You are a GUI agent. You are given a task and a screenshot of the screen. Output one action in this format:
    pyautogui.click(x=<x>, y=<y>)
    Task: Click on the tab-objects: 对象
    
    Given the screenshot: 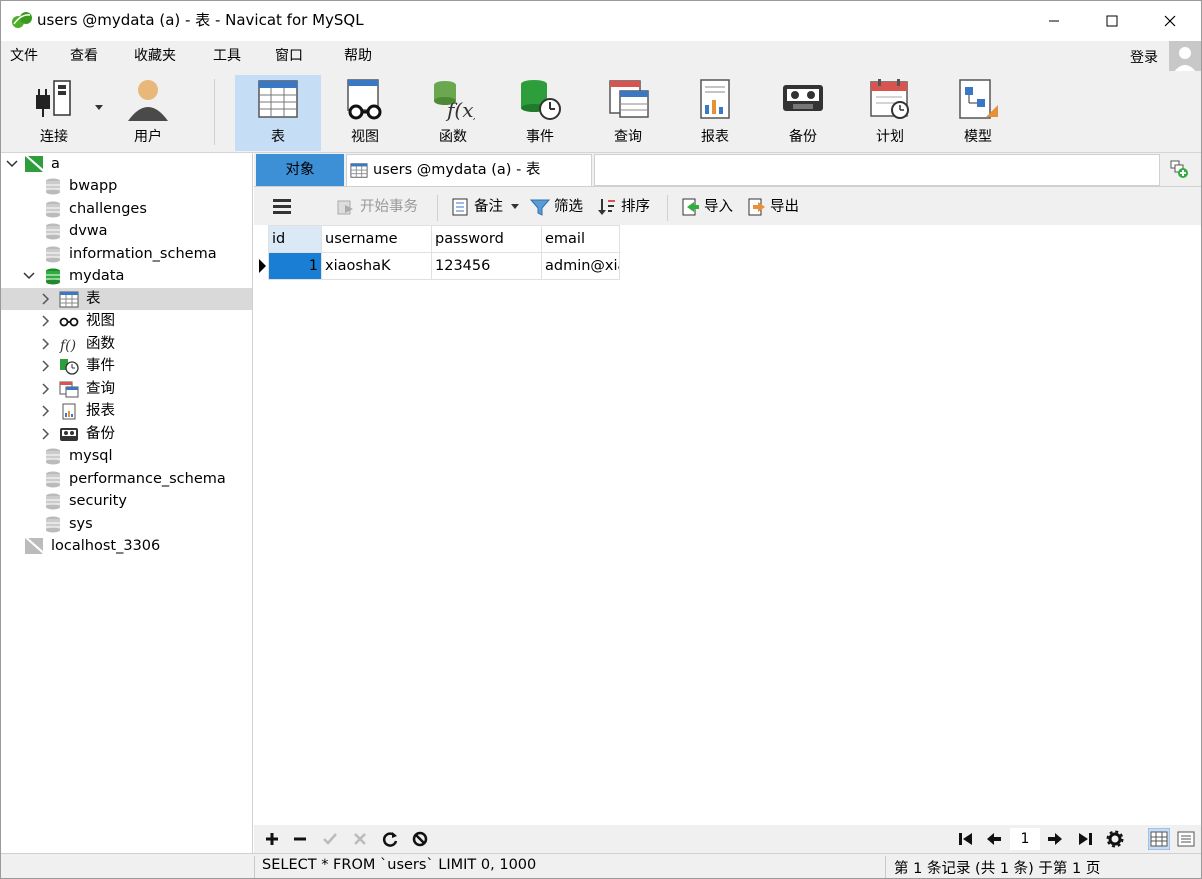 What is the action you would take?
    pyautogui.click(x=300, y=170)
    